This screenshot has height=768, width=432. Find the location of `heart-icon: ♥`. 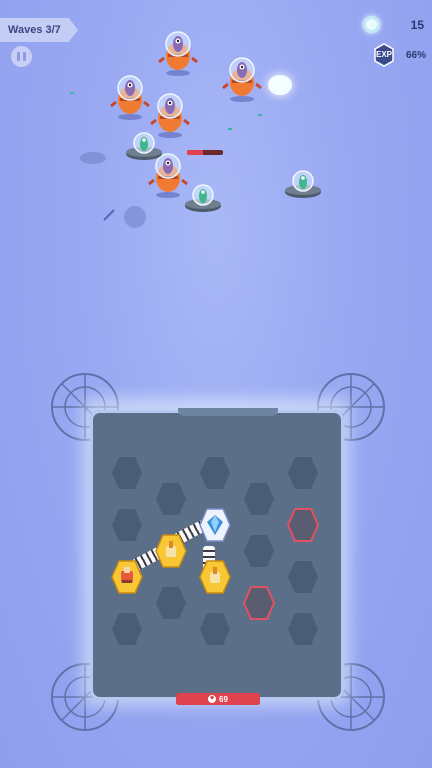

heart-icon: ♥ is located at coordinates (212, 699).